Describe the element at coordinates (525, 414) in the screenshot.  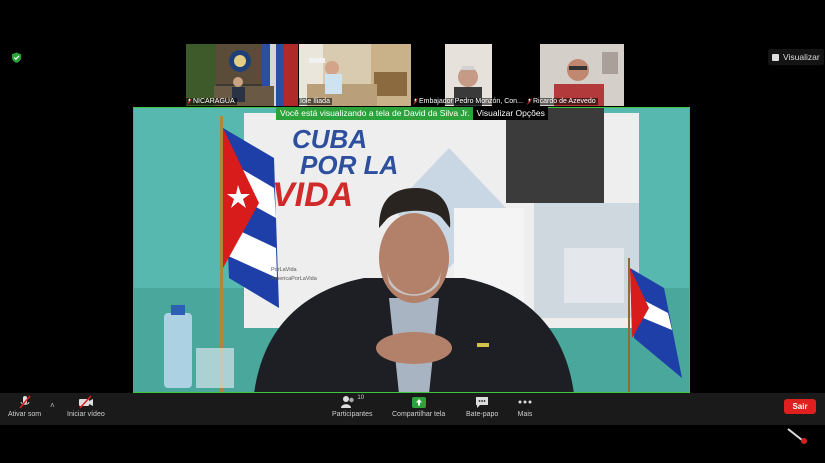
I see `more-label: Mais` at that location.